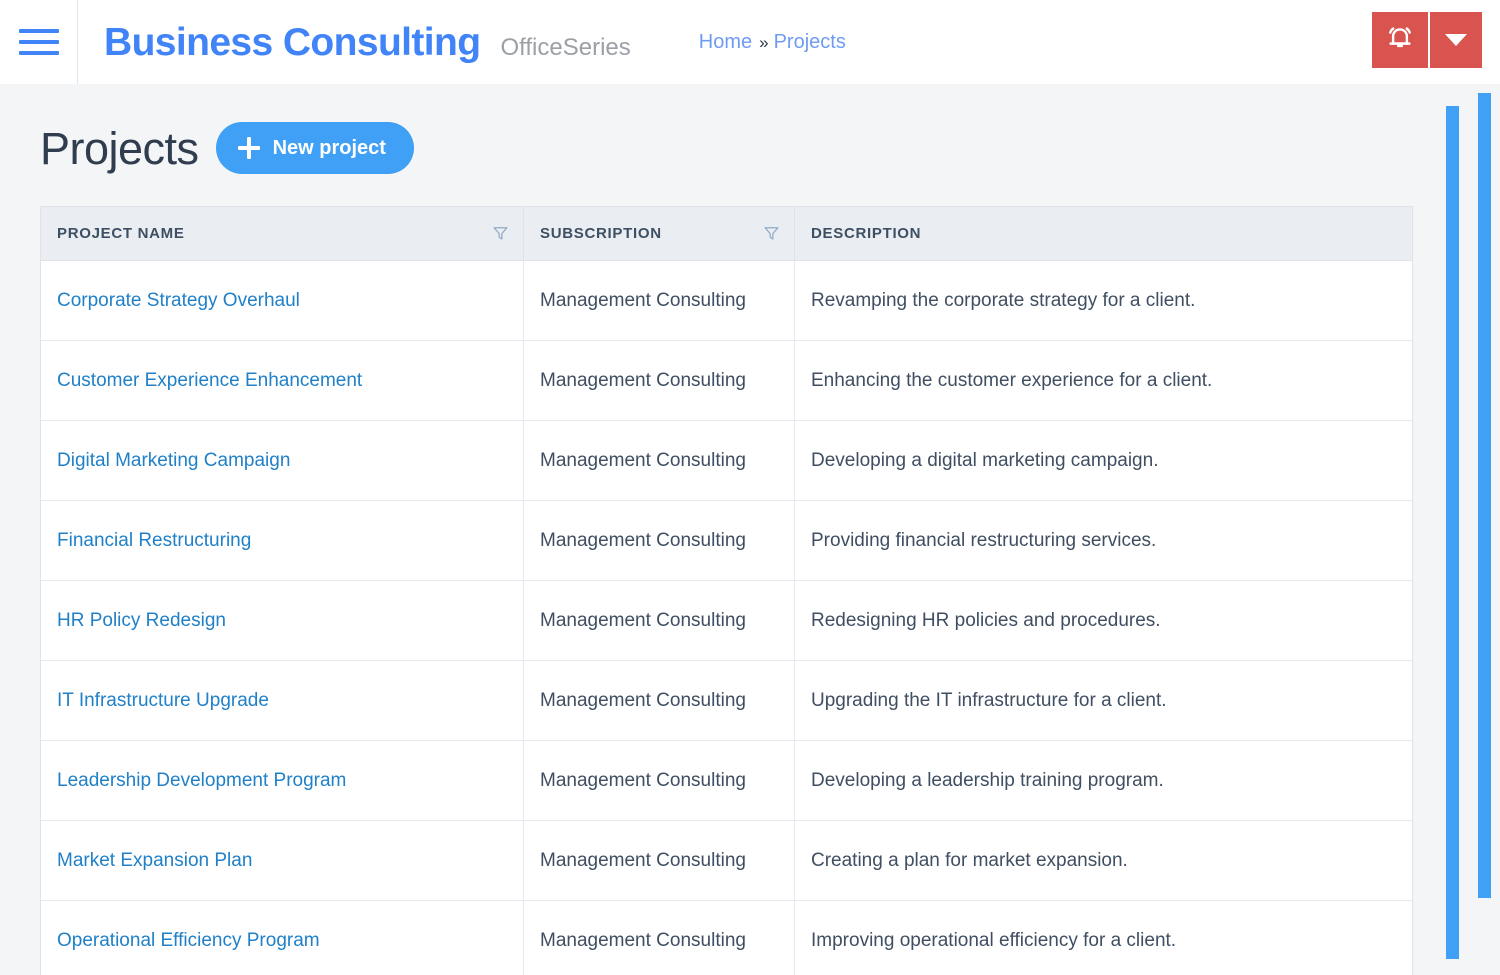 This screenshot has width=1500, height=975. Describe the element at coordinates (282, 234) in the screenshot. I see `column-header-project-name: PROJECT NAME` at that location.